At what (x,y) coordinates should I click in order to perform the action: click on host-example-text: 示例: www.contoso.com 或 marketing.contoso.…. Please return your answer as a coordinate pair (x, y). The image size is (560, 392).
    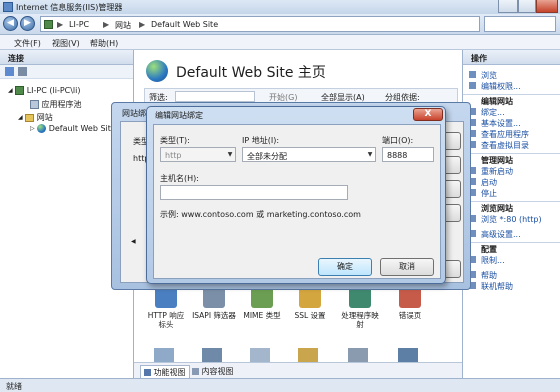
    Looking at the image, I should click on (260, 214).